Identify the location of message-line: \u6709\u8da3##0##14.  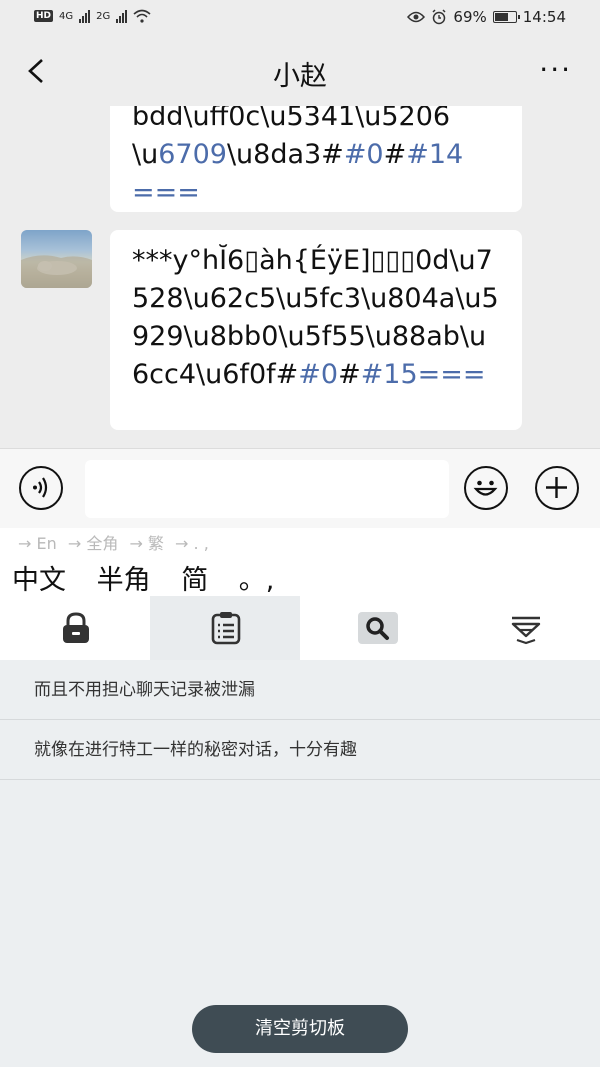
(316, 155).